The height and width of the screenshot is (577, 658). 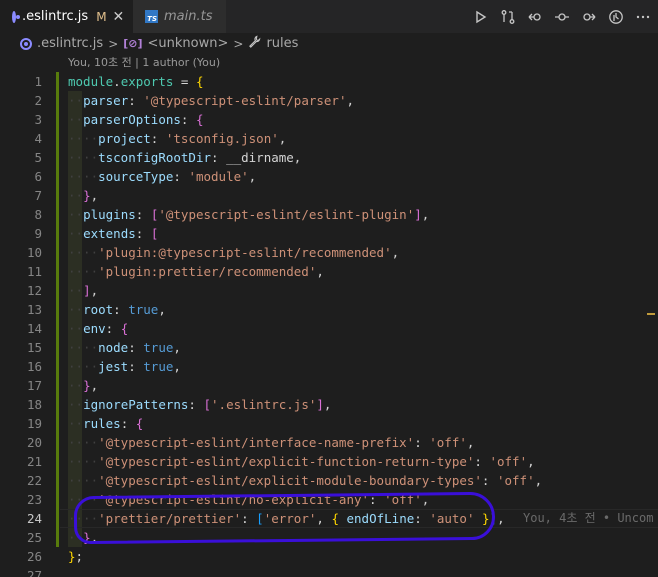 I want to click on line-number: 24, so click(x=34, y=518).